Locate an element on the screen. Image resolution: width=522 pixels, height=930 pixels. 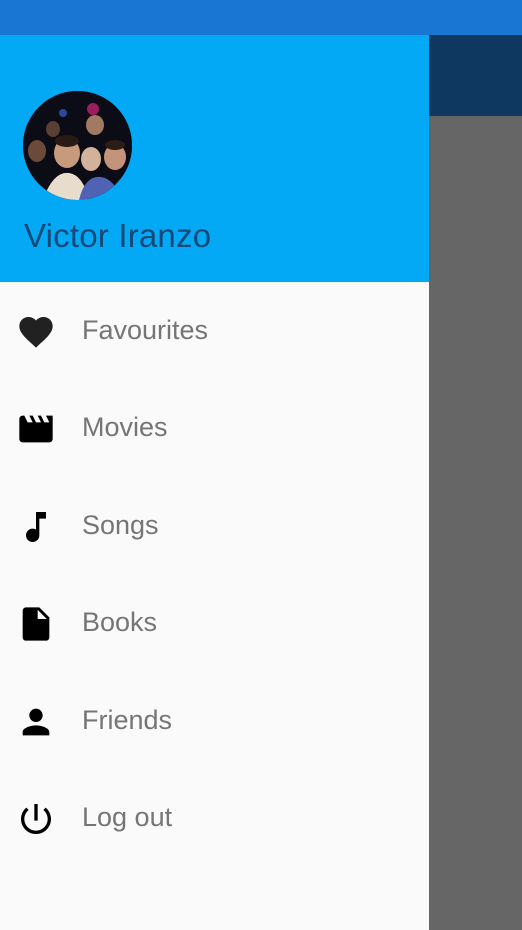
menu-item-label: Friends is located at coordinates (127, 719).